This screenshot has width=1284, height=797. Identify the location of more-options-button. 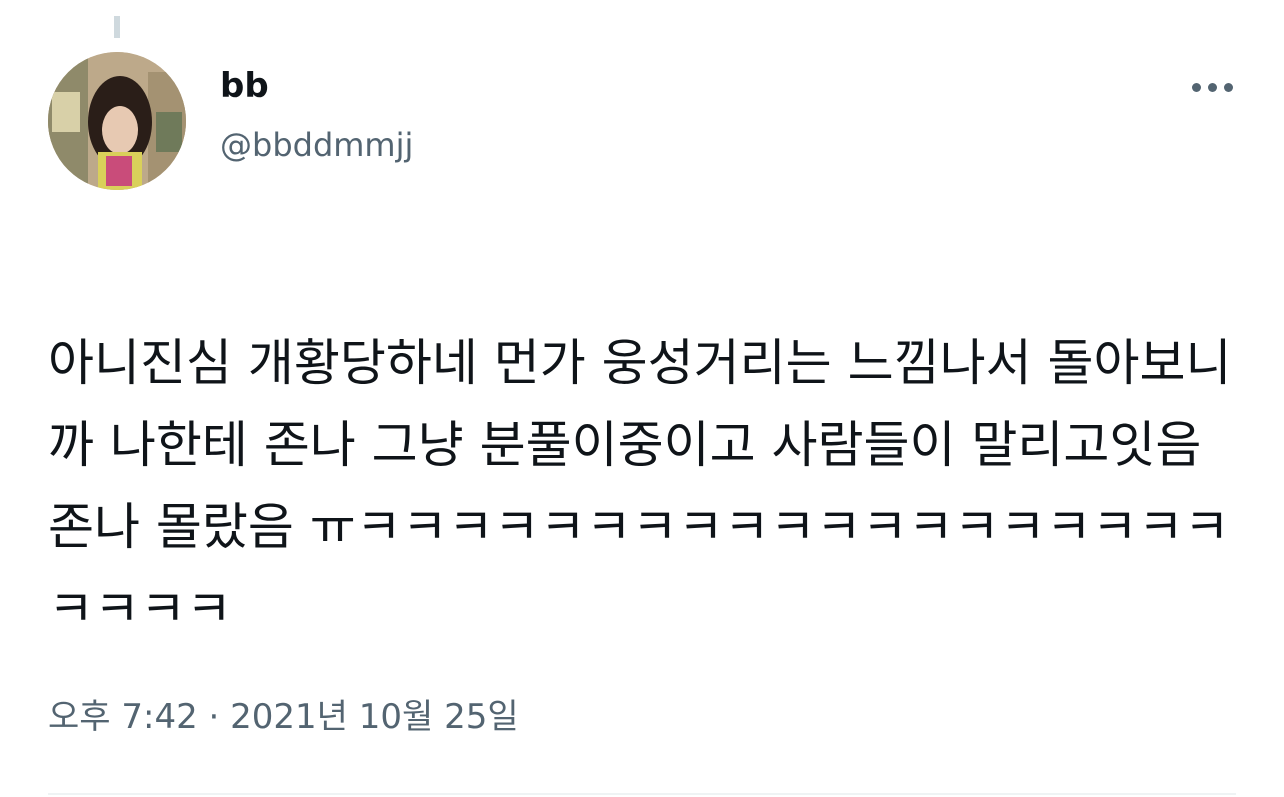
(1212, 88).